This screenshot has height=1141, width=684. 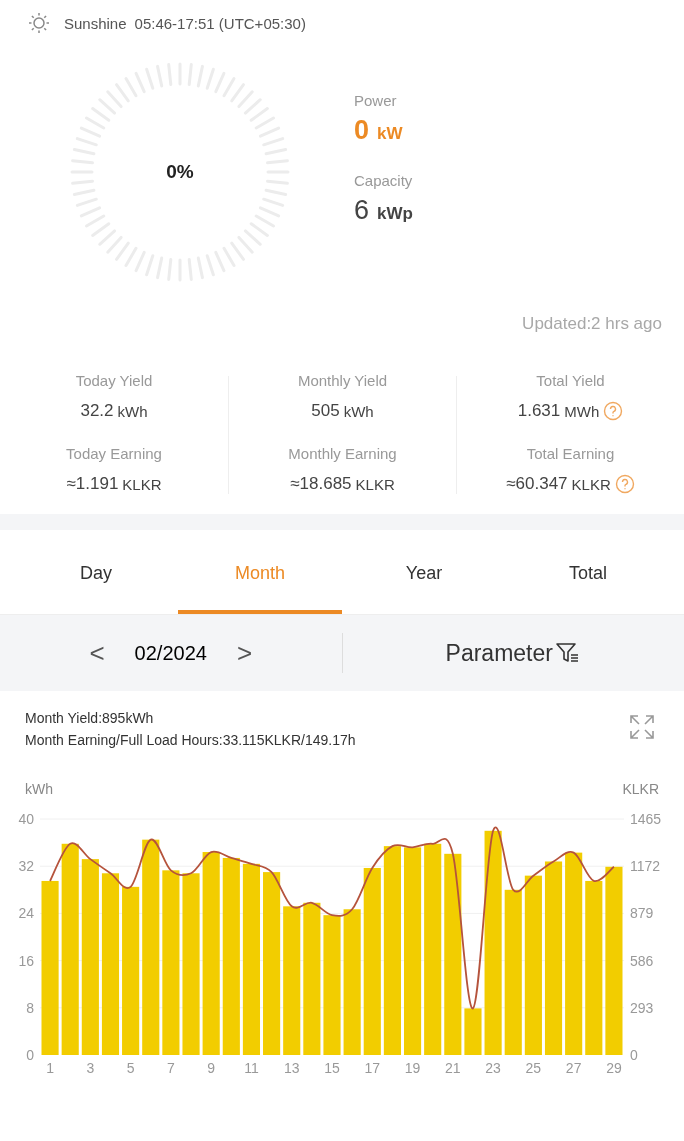 What do you see at coordinates (130, 1068) in the screenshot?
I see `axis-tick: 5` at bounding box center [130, 1068].